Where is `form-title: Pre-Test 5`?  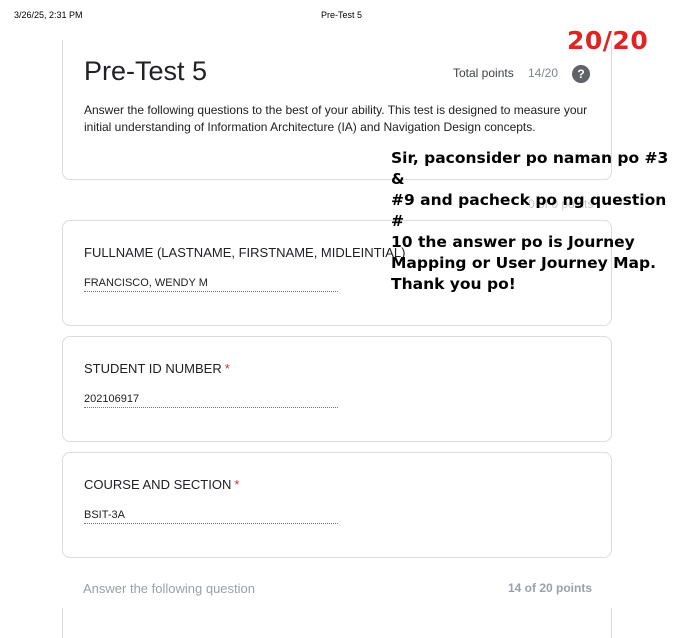 form-title: Pre-Test 5 is located at coordinates (146, 71).